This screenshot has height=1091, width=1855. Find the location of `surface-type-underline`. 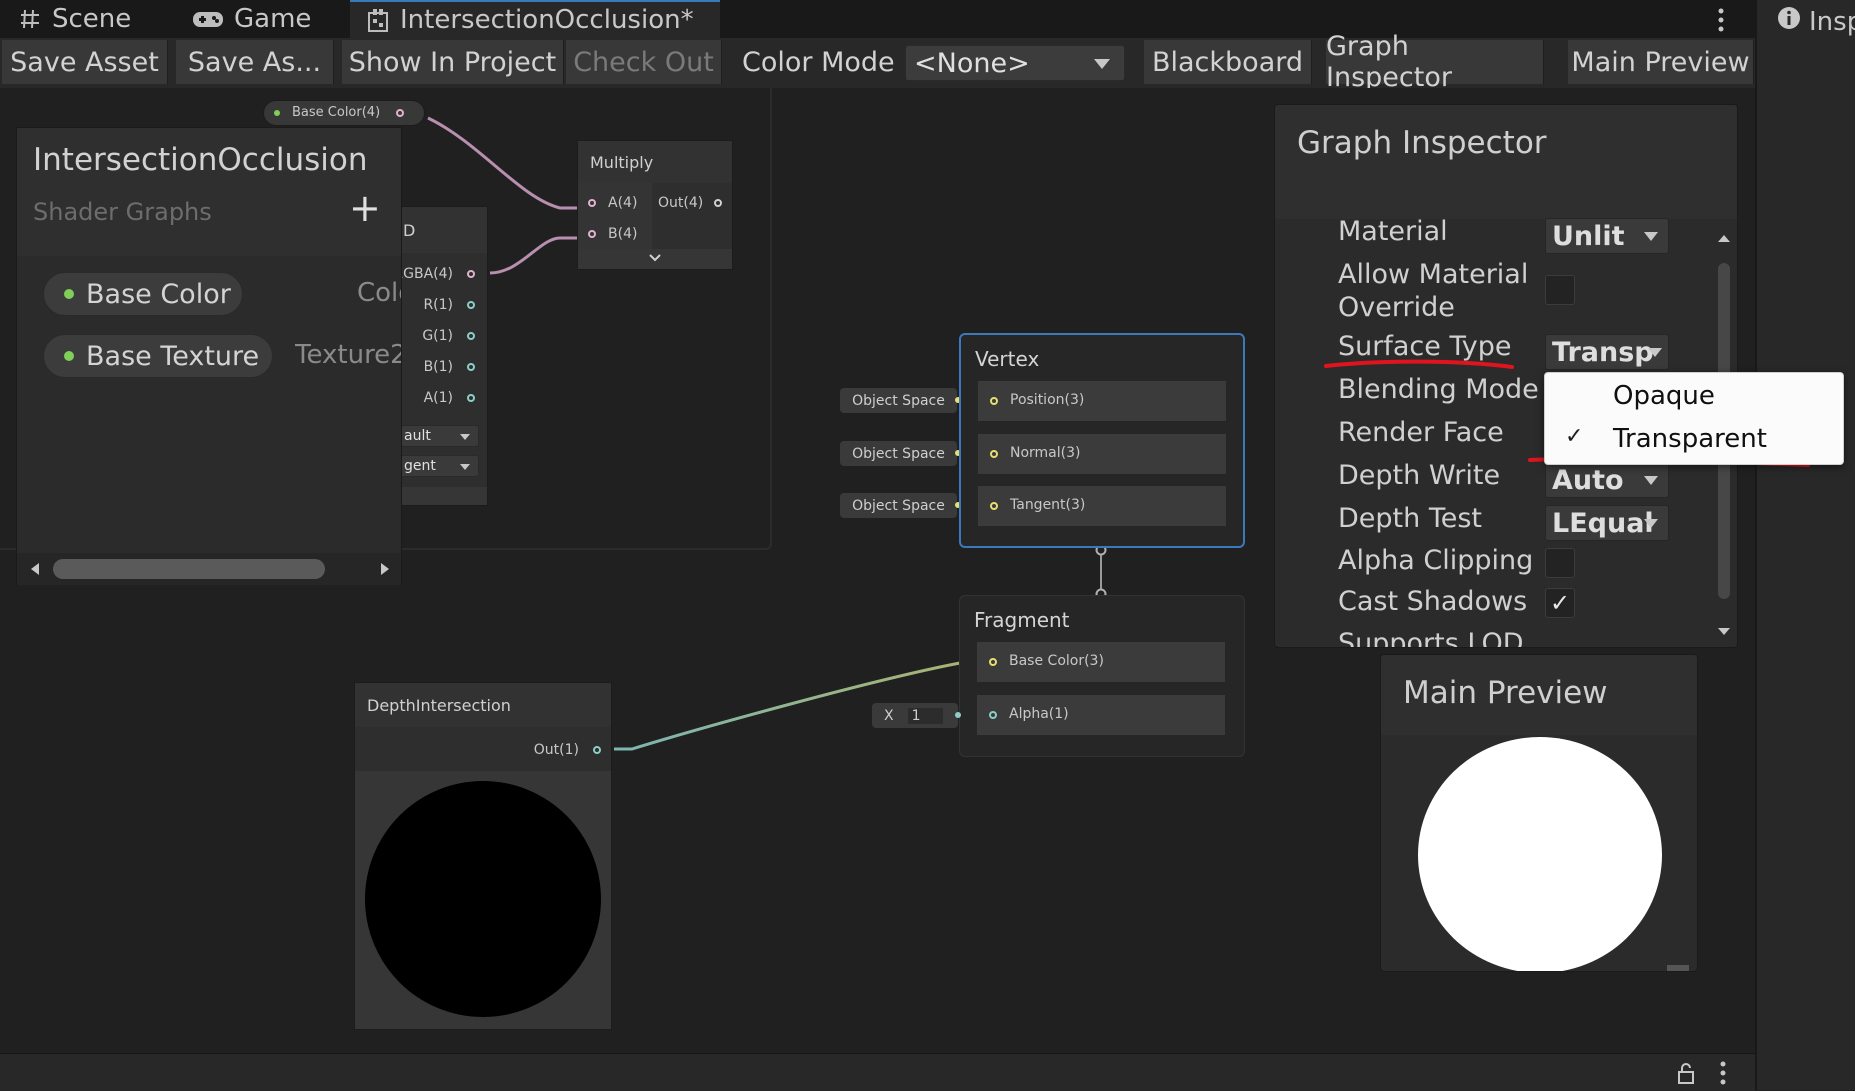

surface-type-underline is located at coordinates (1419, 364).